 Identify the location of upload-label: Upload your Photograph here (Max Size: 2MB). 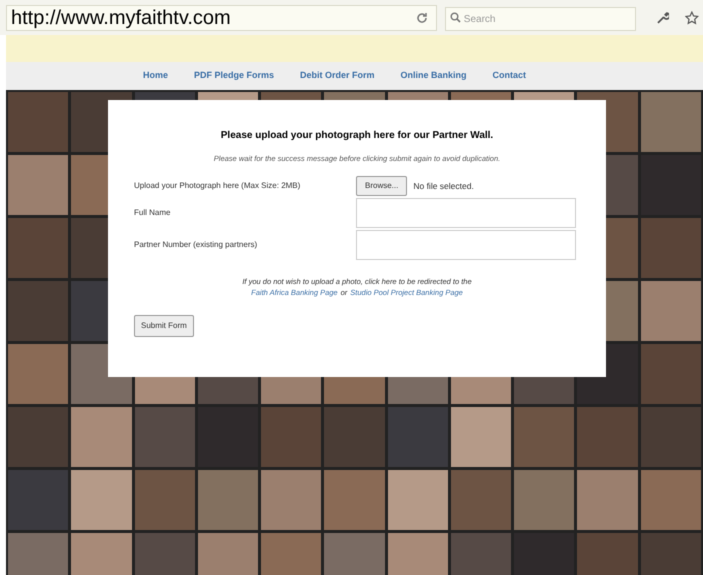
(218, 186).